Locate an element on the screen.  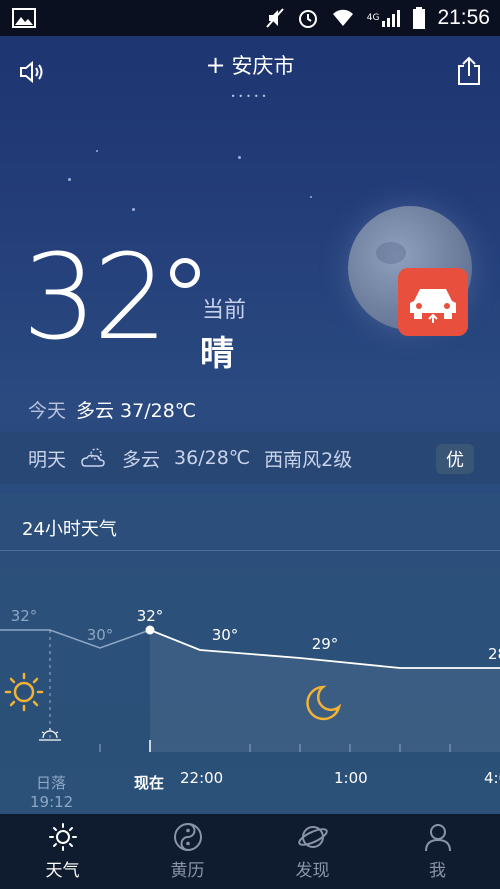
planet-icon is located at coordinates (313, 837).